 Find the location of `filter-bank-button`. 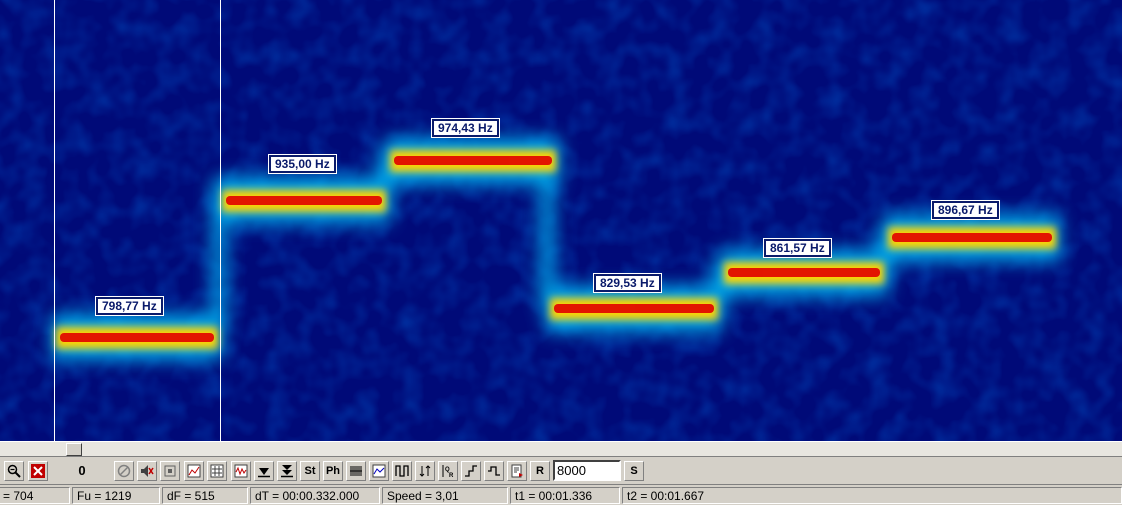

filter-bank-button is located at coordinates (356, 471).